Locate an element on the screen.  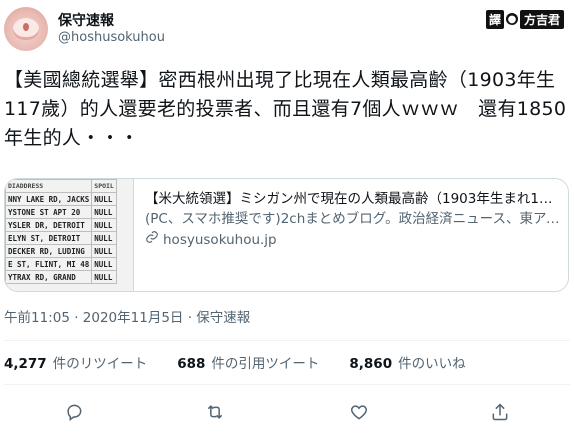
watermark-part-1: 譯 is located at coordinates (494, 19).